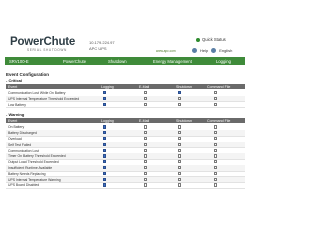  Describe the element at coordinates (166, 51) in the screenshot. I see `apc-link: www.apc.com` at that location.